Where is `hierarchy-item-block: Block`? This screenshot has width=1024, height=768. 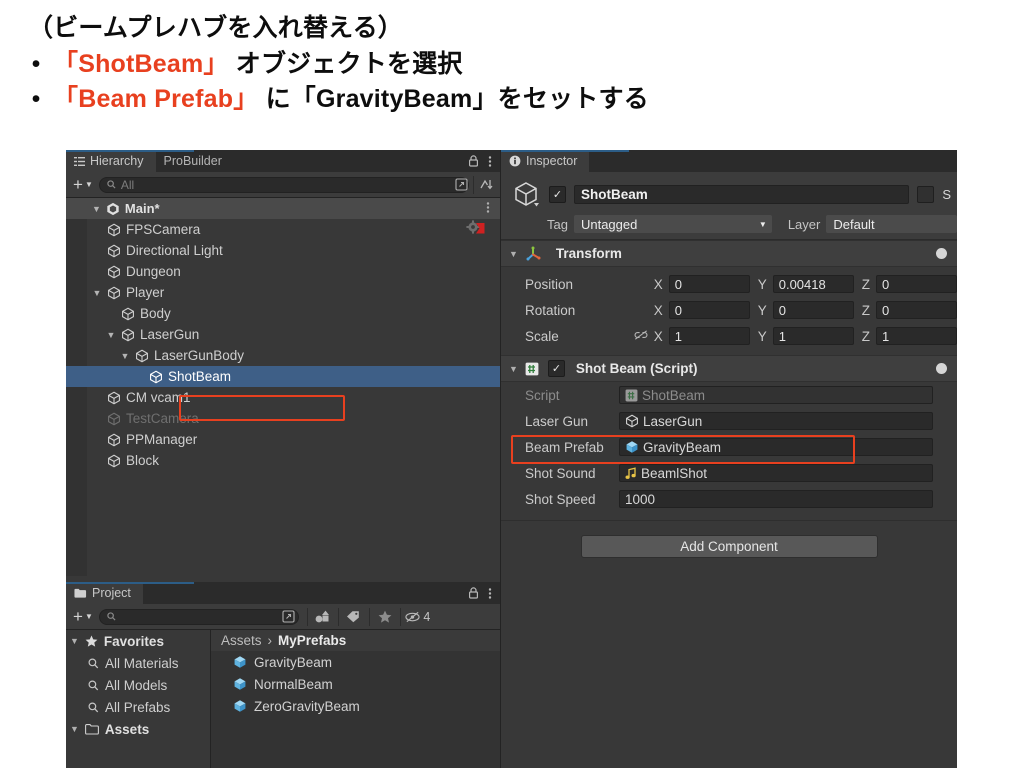 hierarchy-item-block: Block is located at coordinates (283, 460).